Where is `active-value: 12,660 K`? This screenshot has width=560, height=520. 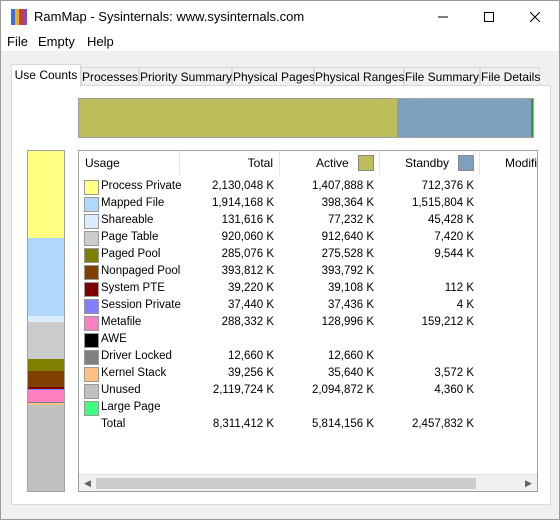 active-value: 12,660 K is located at coordinates (350, 356).